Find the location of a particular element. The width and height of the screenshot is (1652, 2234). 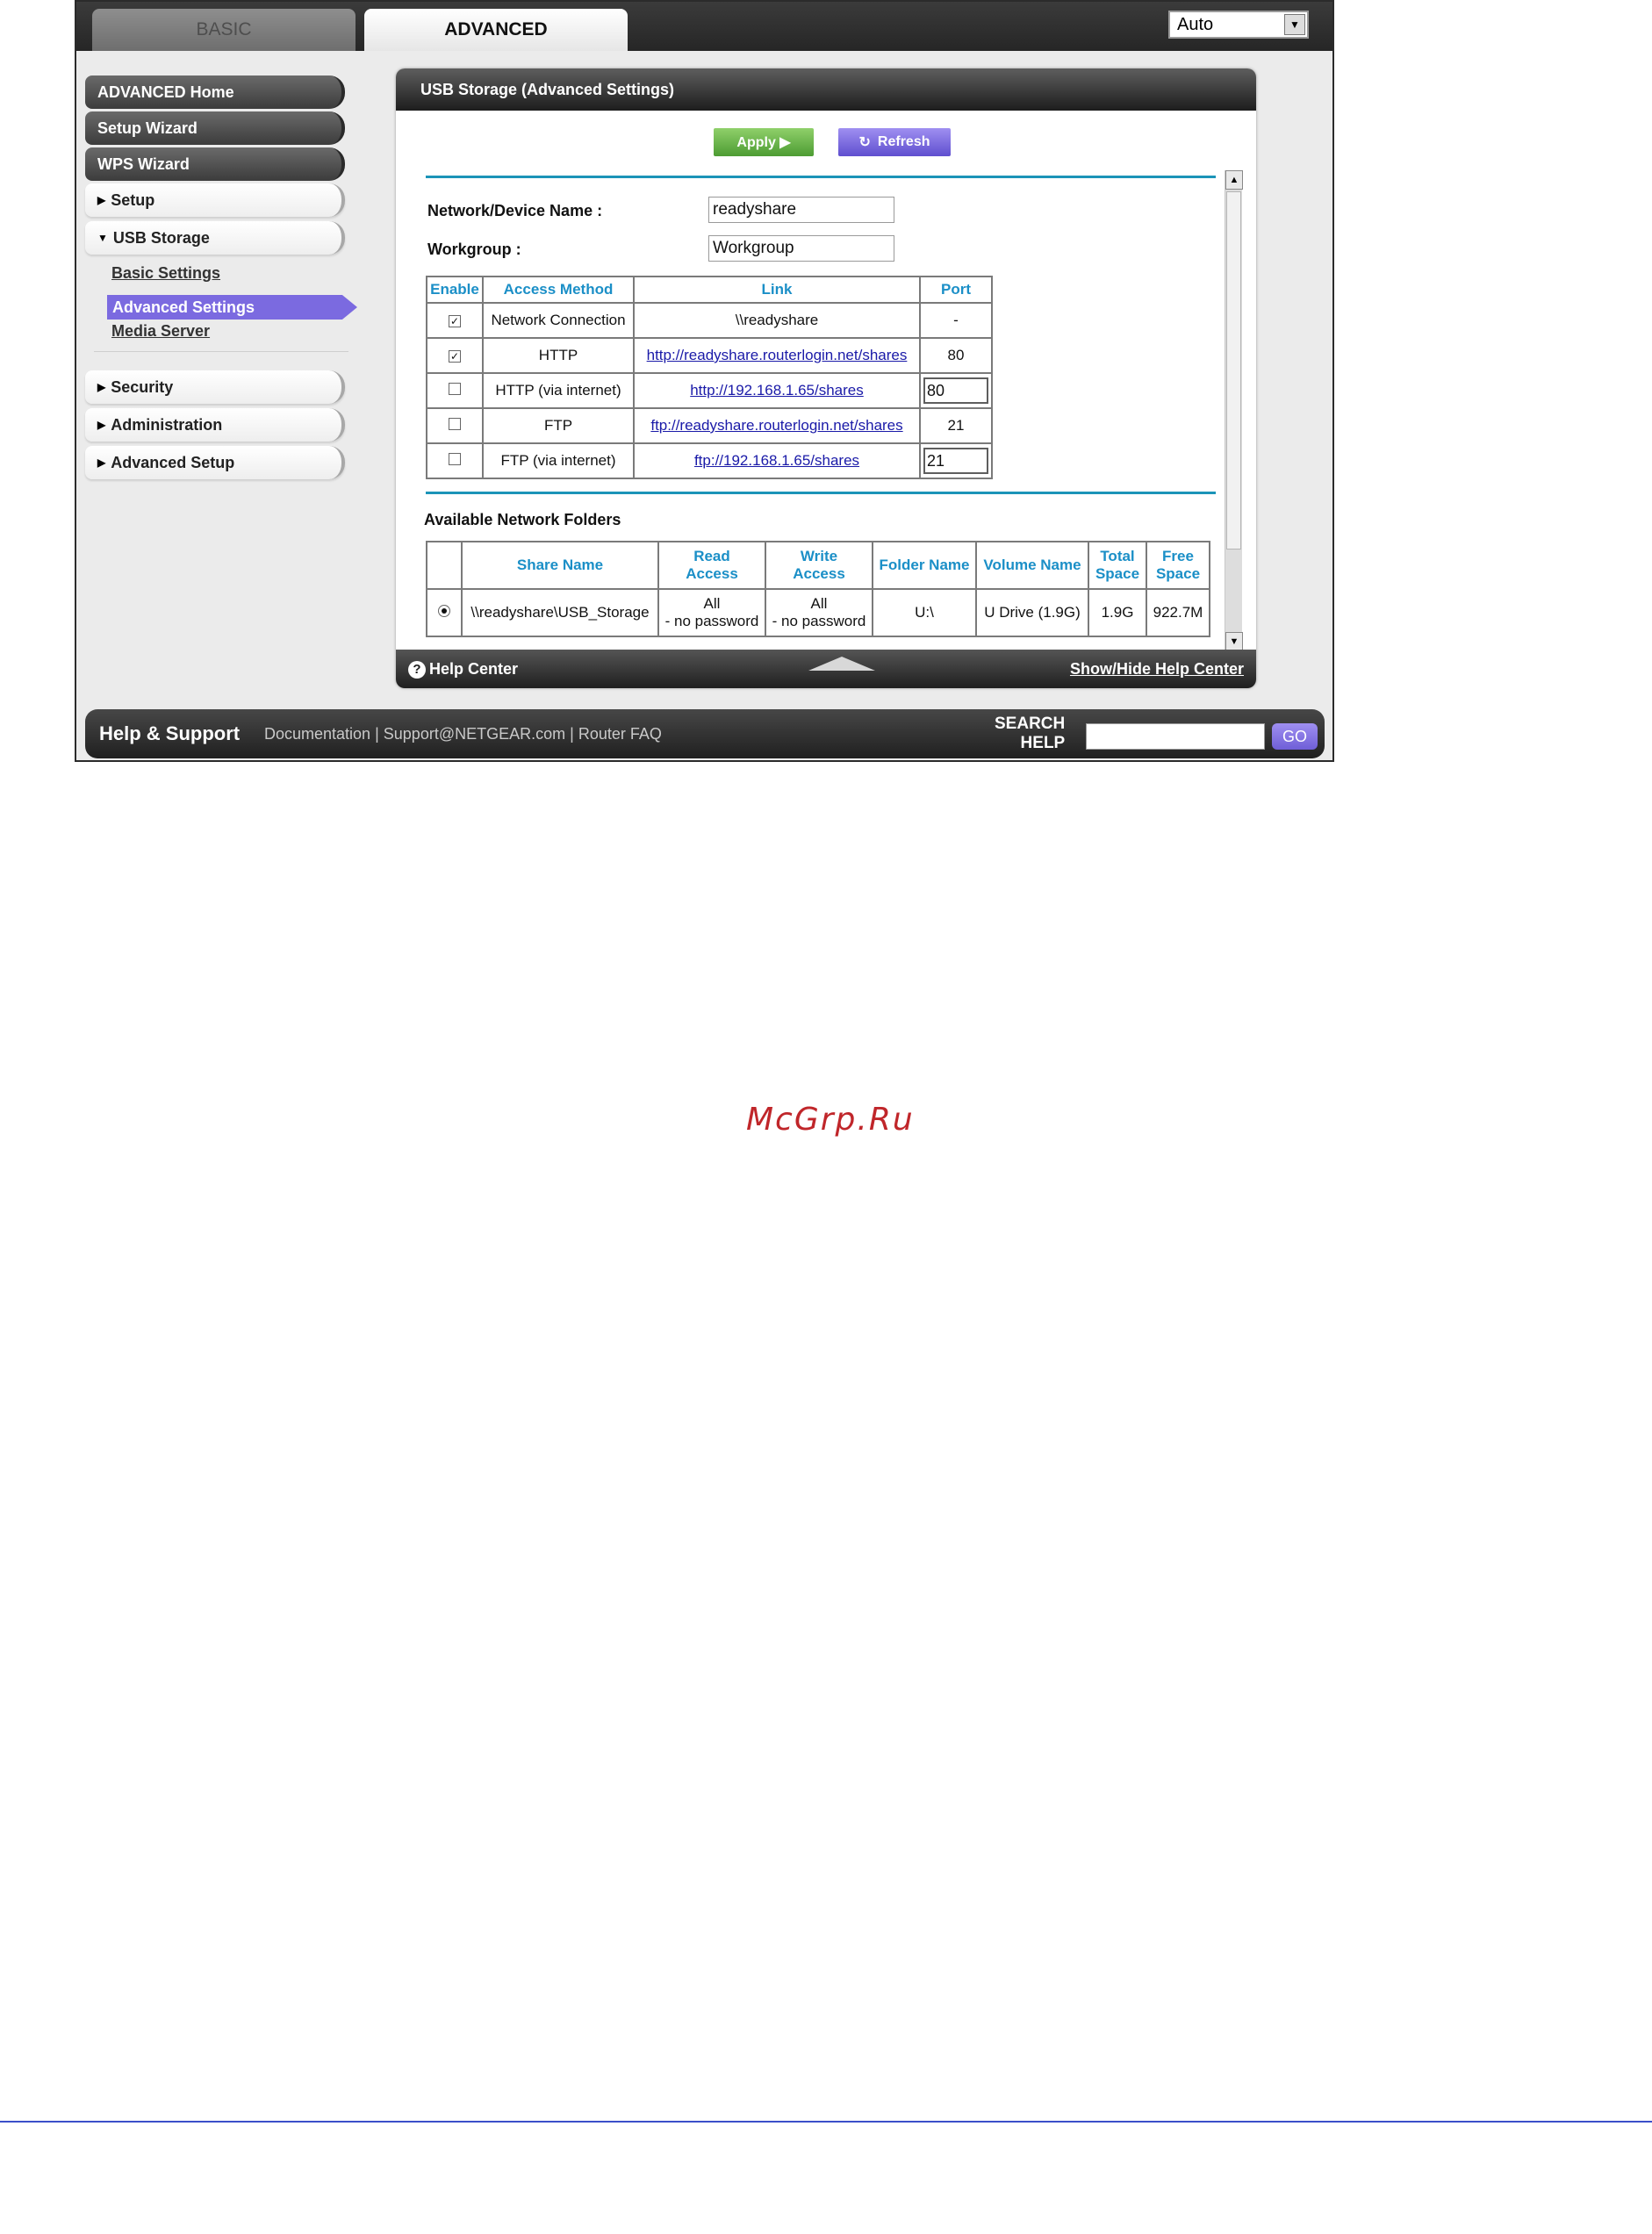

access-method-cell: HTTP (via internet) is located at coordinates (558, 390).